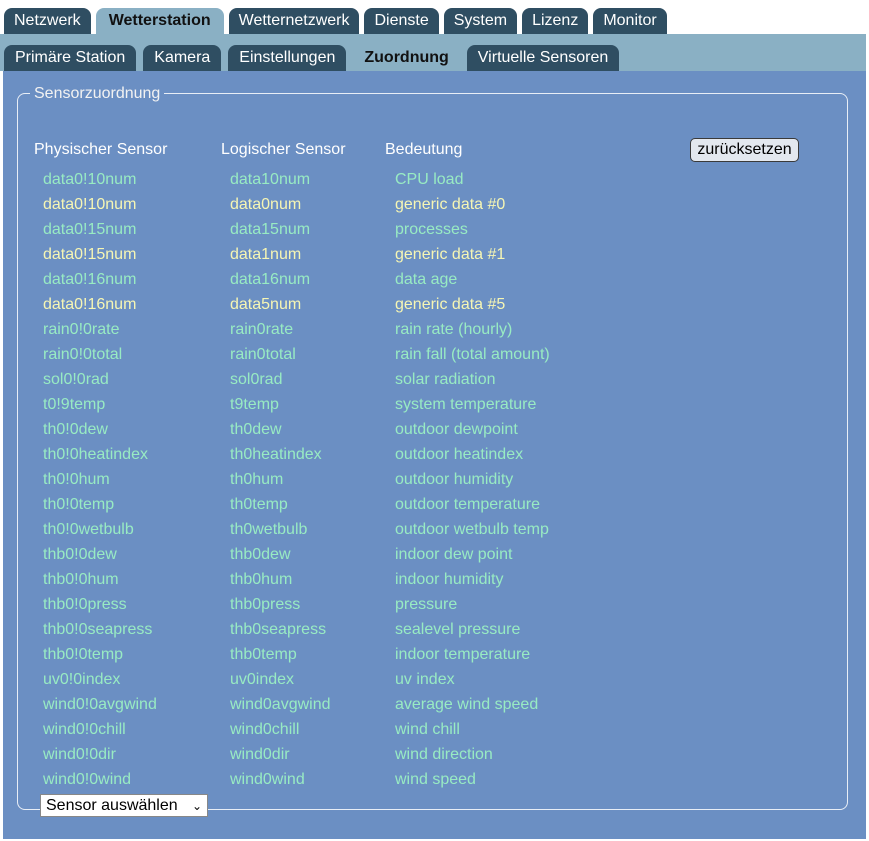 Image resolution: width=869 pixels, height=841 pixels. What do you see at coordinates (466, 404) in the screenshot?
I see `meaning-cell: system temperature` at bounding box center [466, 404].